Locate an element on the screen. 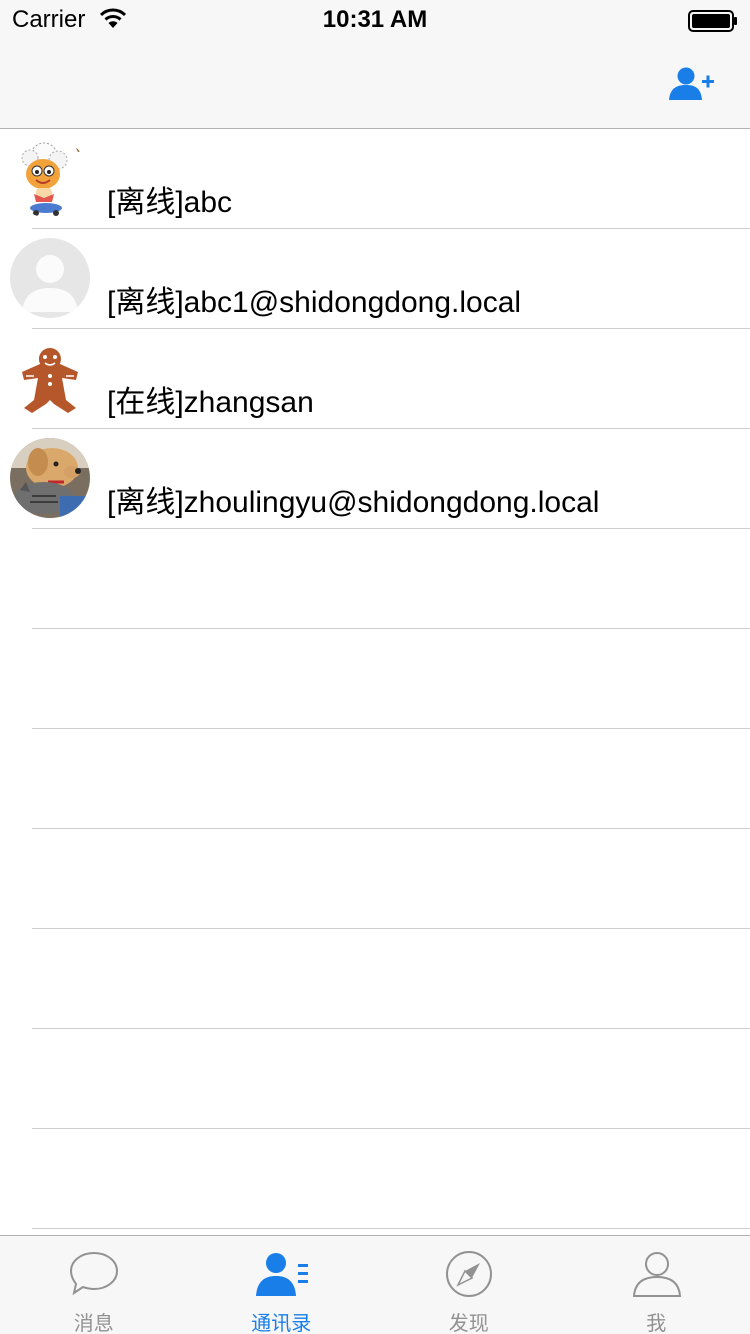 The height and width of the screenshot is (1334, 750). status-bar: Carrier 10:31 AM is located at coordinates (375, 20).